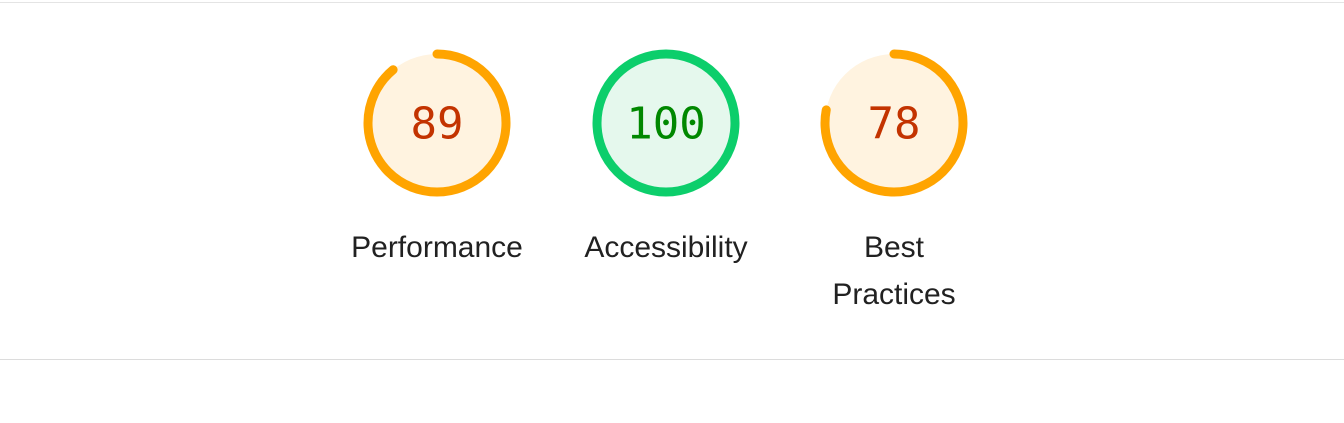 This screenshot has height=423, width=1344. Describe the element at coordinates (437, 247) in the screenshot. I see `gauge-label: Performance` at that location.